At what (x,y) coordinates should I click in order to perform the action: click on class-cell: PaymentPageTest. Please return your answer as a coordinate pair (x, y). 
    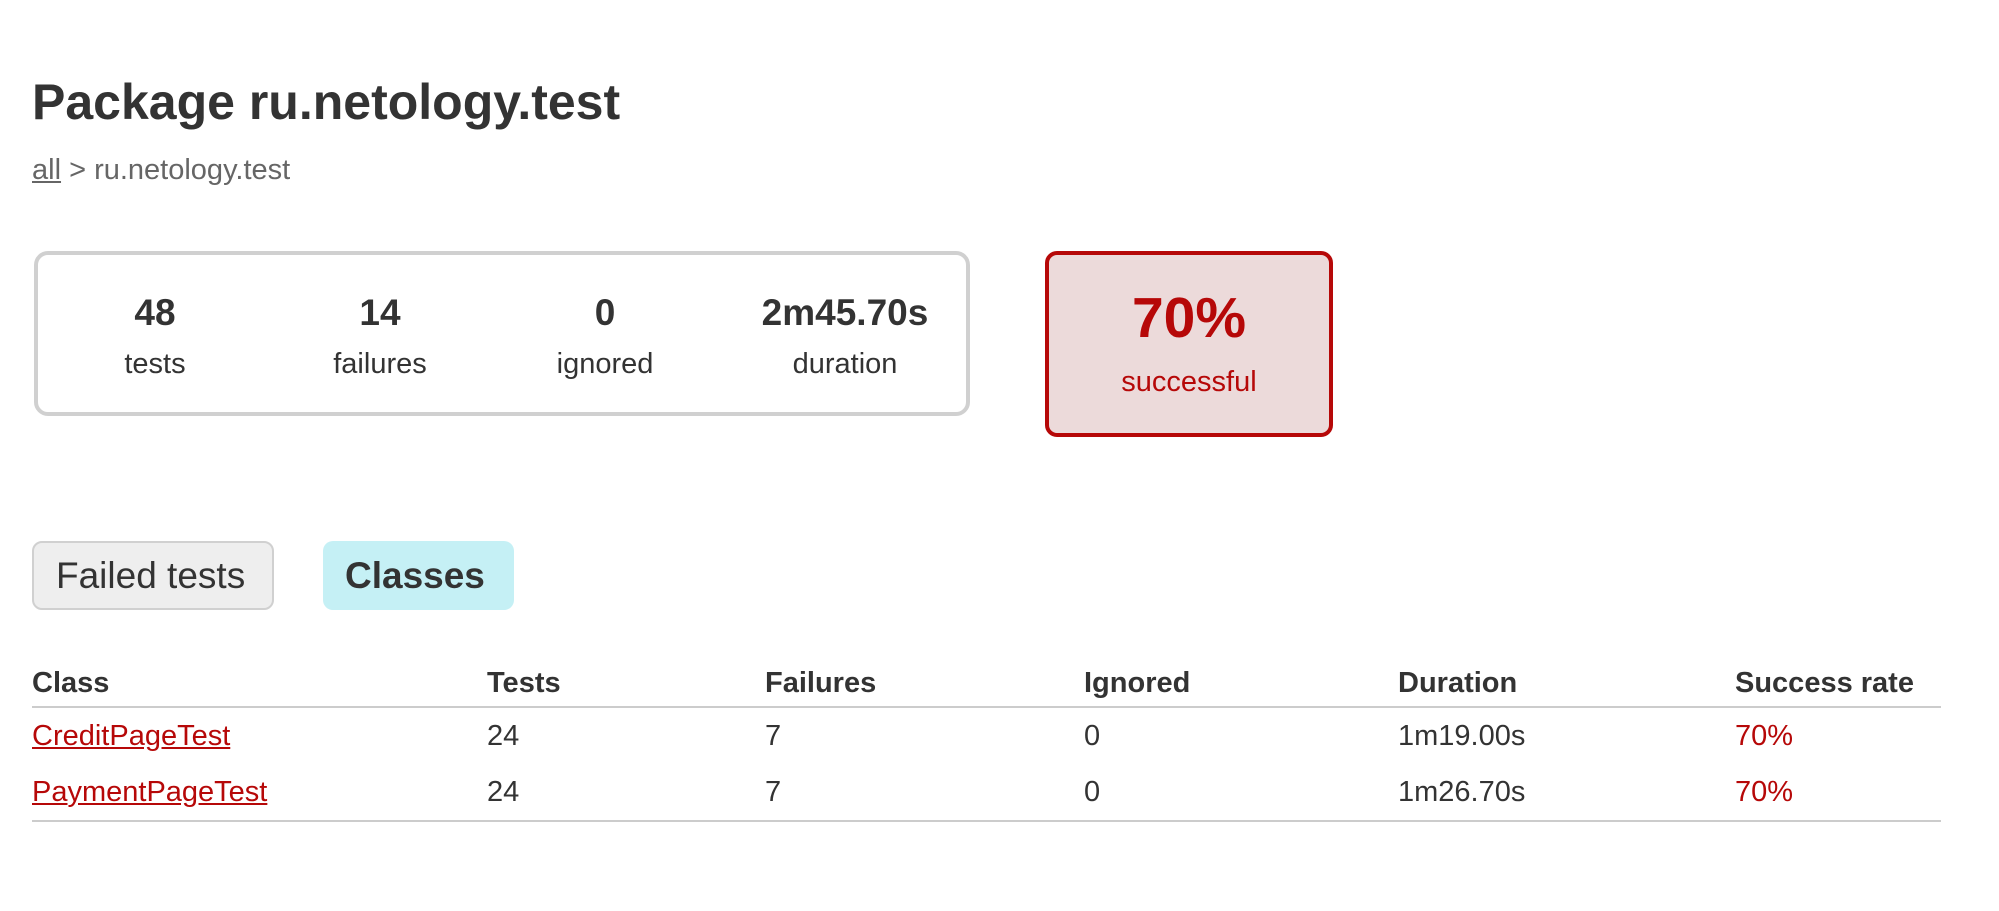
    Looking at the image, I should click on (259, 793).